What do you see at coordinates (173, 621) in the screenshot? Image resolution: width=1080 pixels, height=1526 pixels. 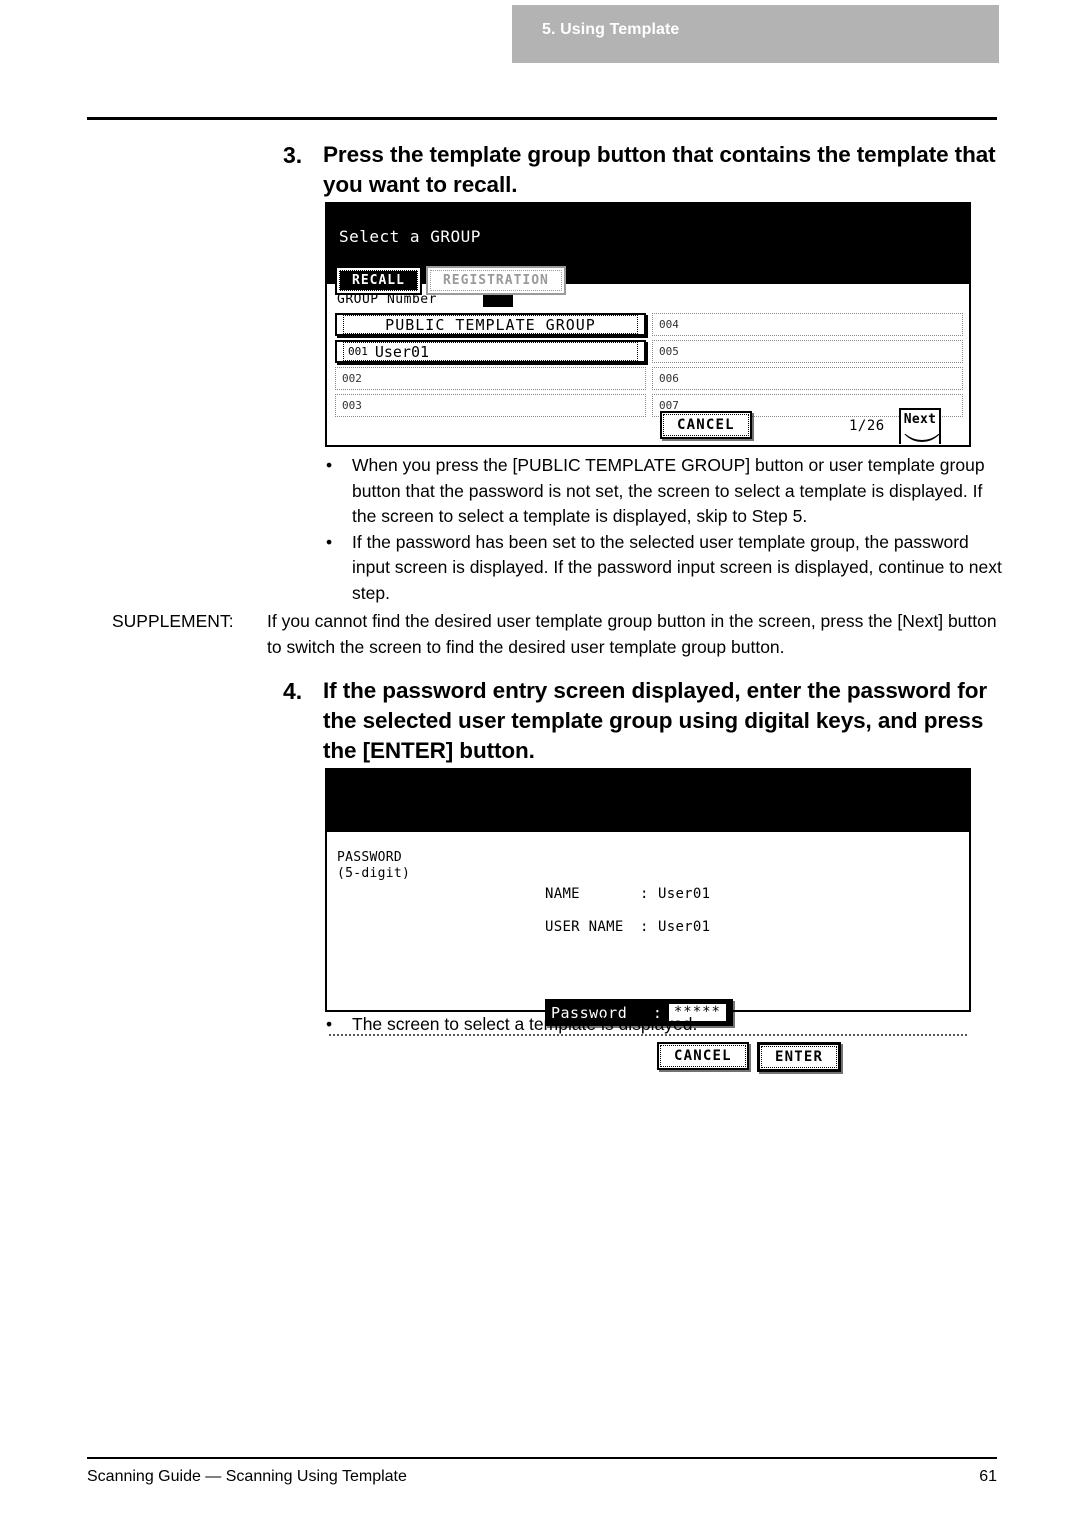 I see `supplement-label: SUPPLEMENT:` at bounding box center [173, 621].